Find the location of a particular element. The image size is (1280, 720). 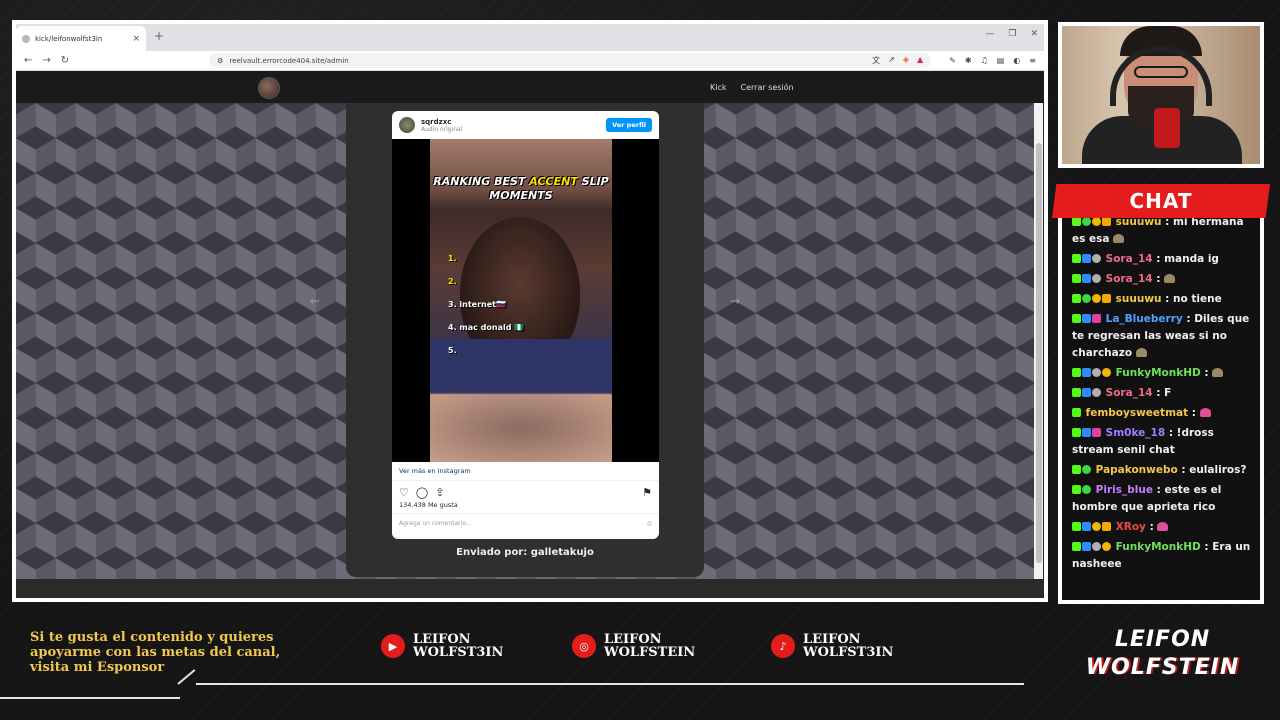

forward-icon: → is located at coordinates (46, 60).